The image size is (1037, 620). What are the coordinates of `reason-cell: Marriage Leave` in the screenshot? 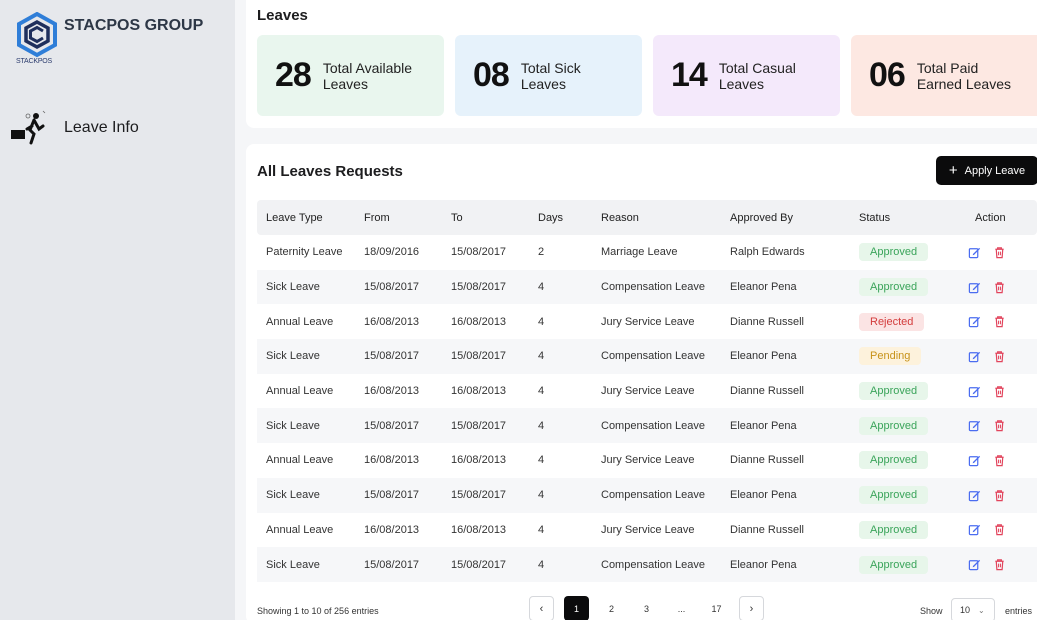 It's located at (639, 252).